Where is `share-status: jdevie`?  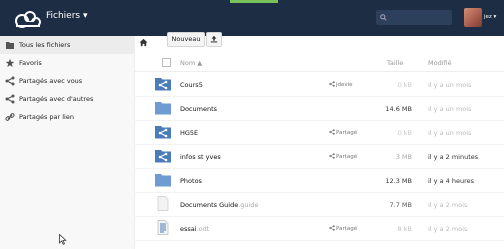 share-status: jdevie is located at coordinates (341, 84).